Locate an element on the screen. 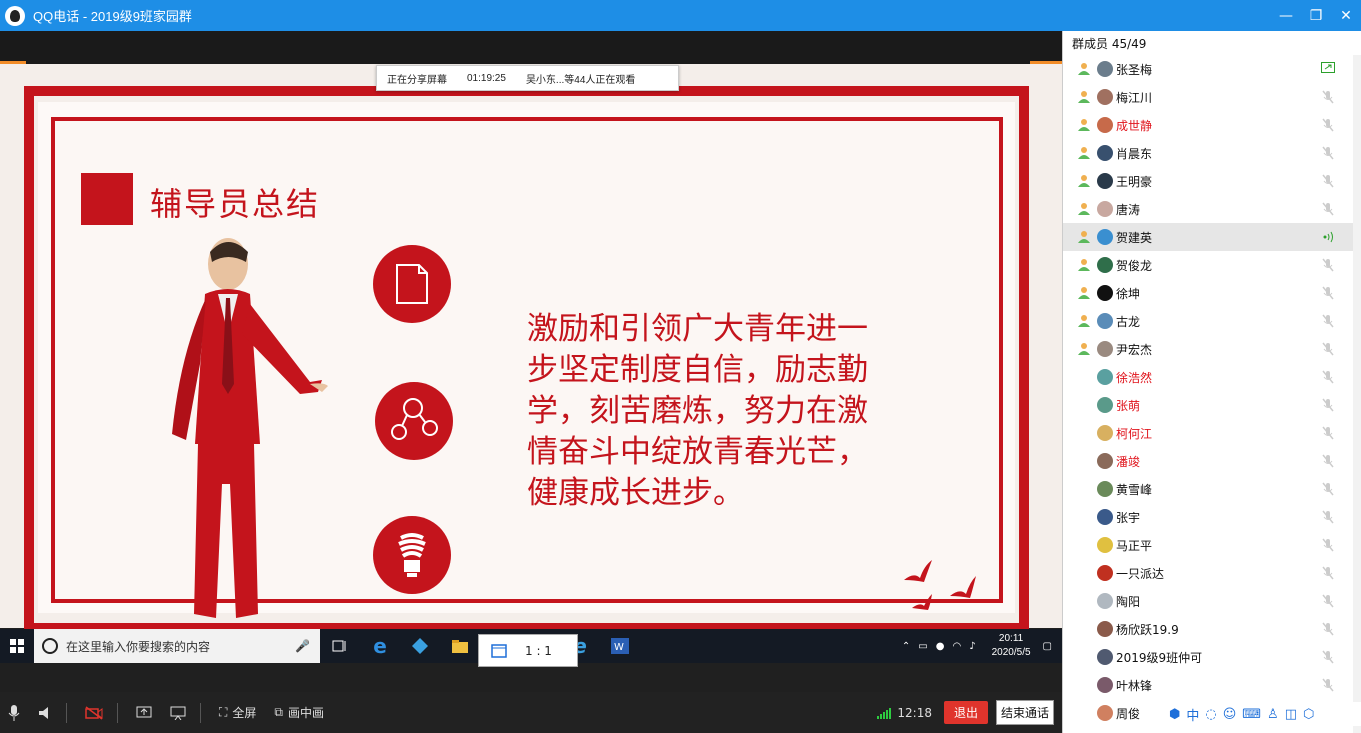 The image size is (1361, 733). ime-skin-icon: ◫ is located at coordinates (1291, 714).